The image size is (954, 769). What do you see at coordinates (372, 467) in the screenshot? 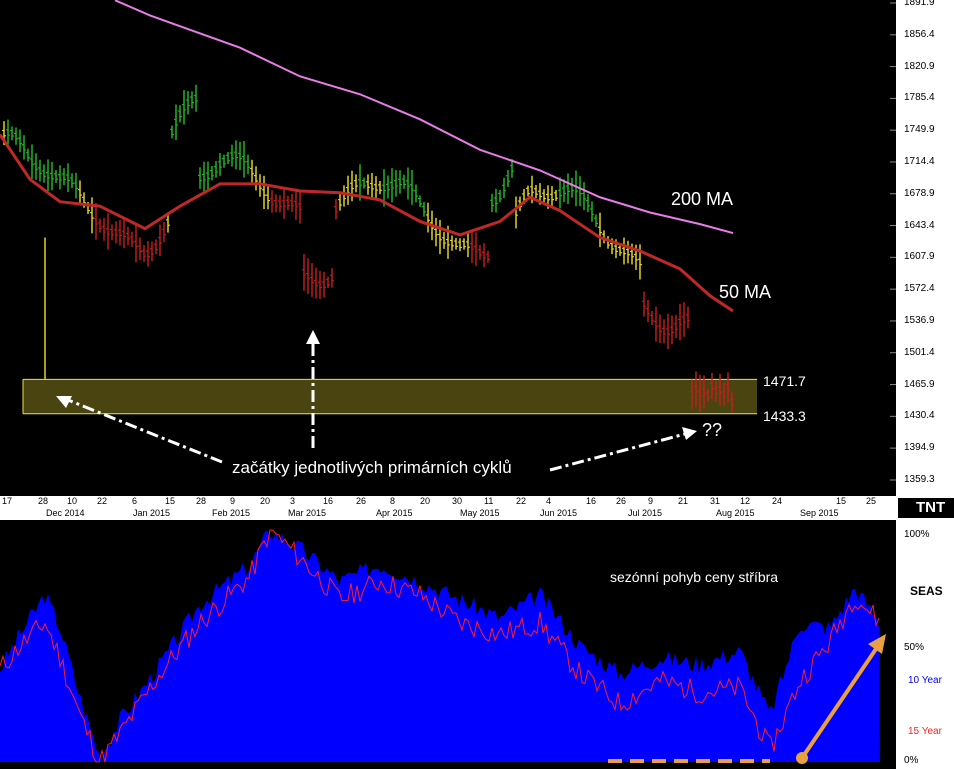
I see `cycles-label: začátky jednotlivých primárních cyklů` at bounding box center [372, 467].